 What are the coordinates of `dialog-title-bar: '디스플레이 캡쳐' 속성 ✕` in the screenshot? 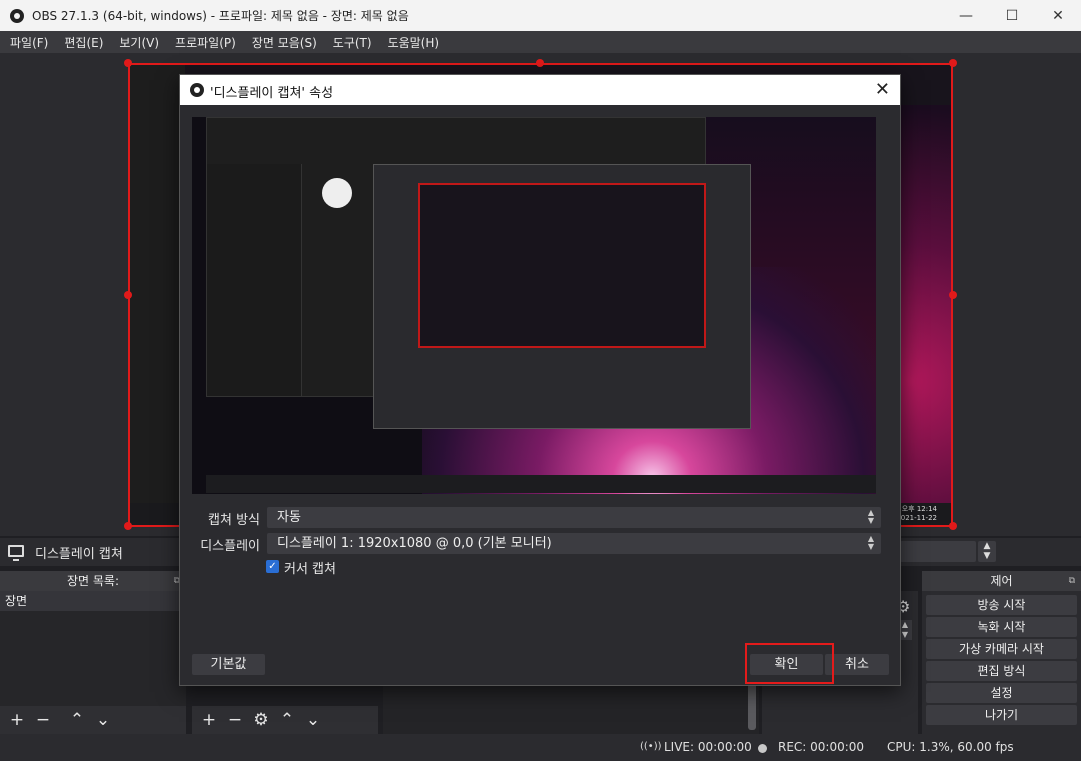 It's located at (540, 90).